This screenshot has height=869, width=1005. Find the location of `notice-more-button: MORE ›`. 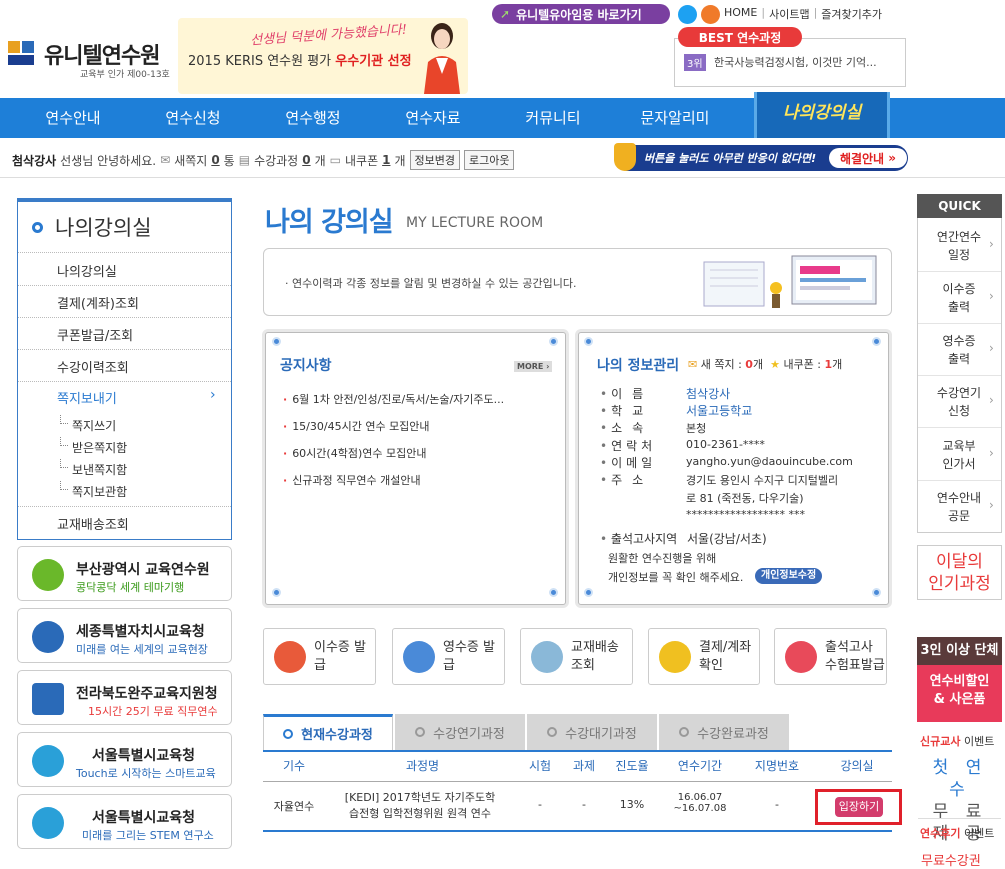

notice-more-button: MORE › is located at coordinates (533, 366).